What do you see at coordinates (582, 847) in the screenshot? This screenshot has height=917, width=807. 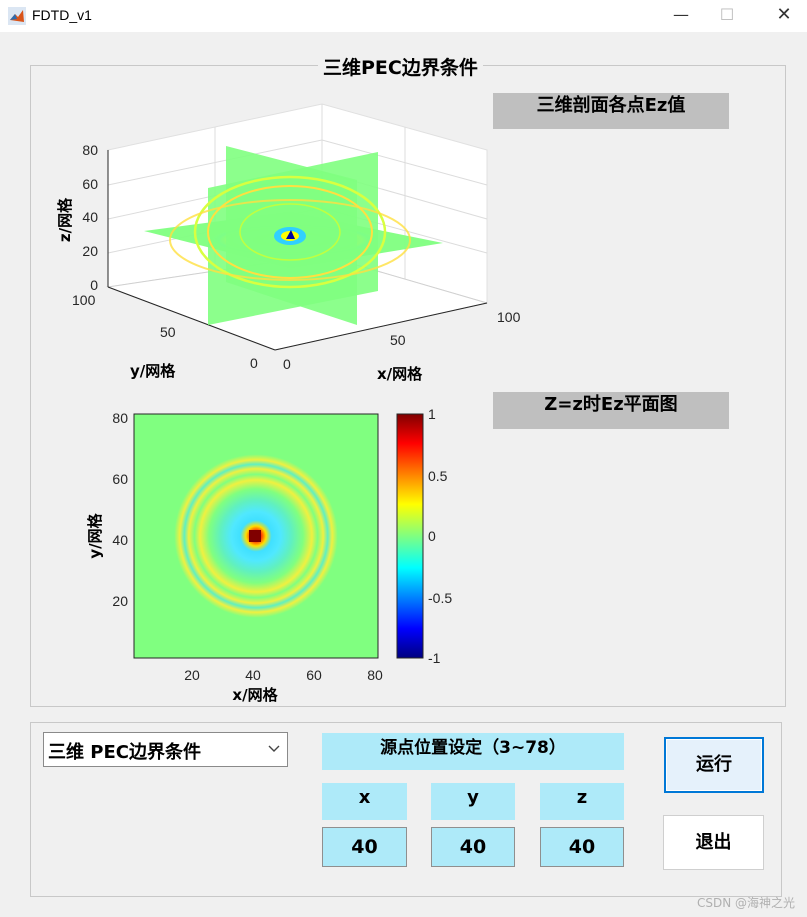 I see `z-input: 40` at bounding box center [582, 847].